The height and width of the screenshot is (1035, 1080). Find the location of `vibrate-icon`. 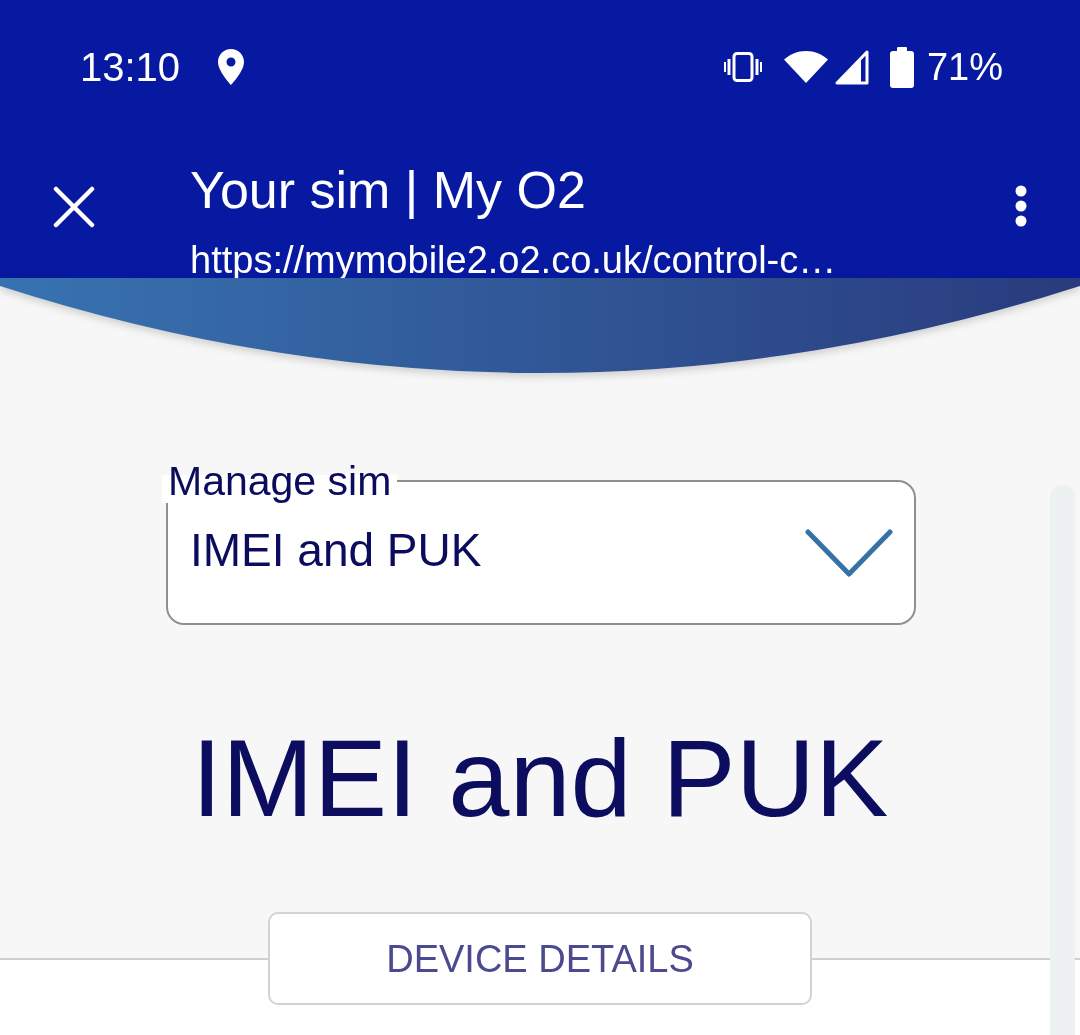

vibrate-icon is located at coordinates (742, 67).